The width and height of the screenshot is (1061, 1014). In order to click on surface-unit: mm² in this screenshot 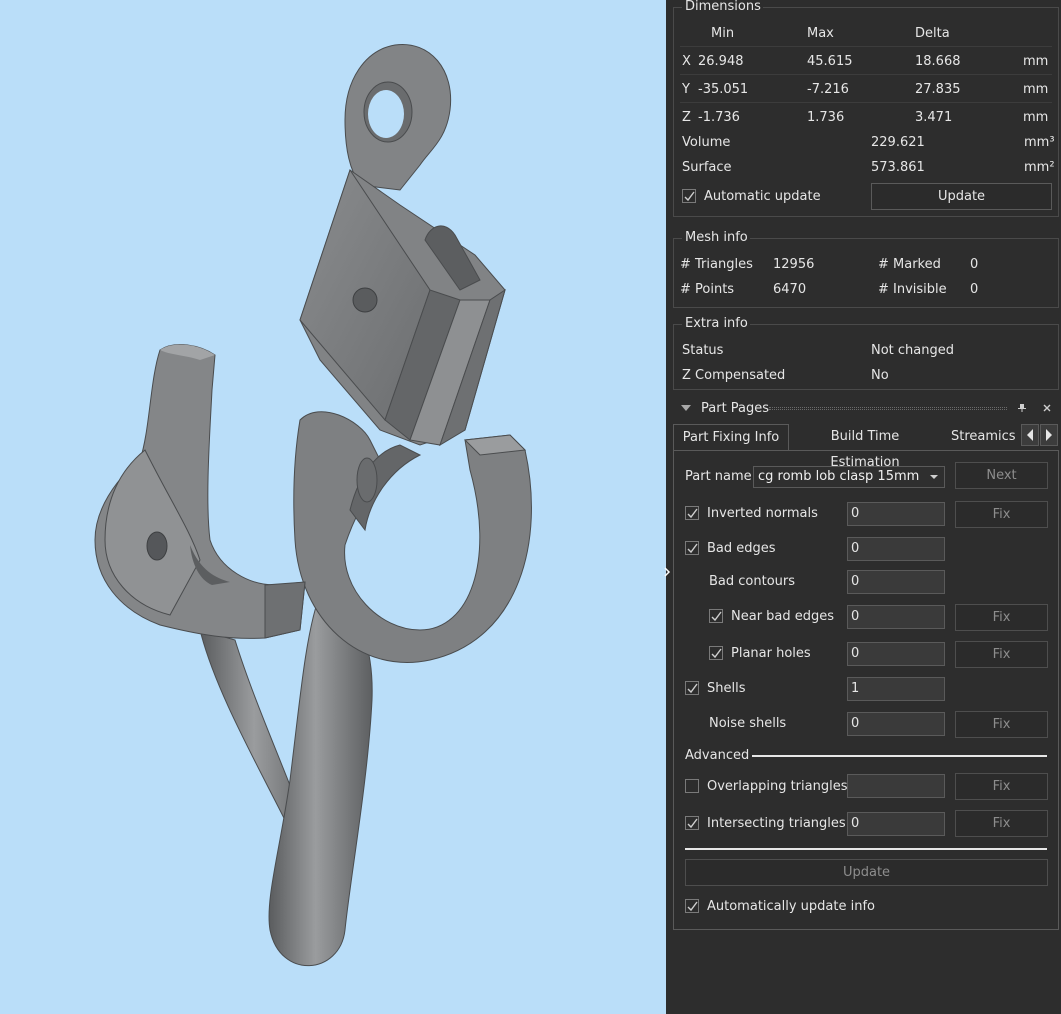, I will do `click(1039, 167)`.